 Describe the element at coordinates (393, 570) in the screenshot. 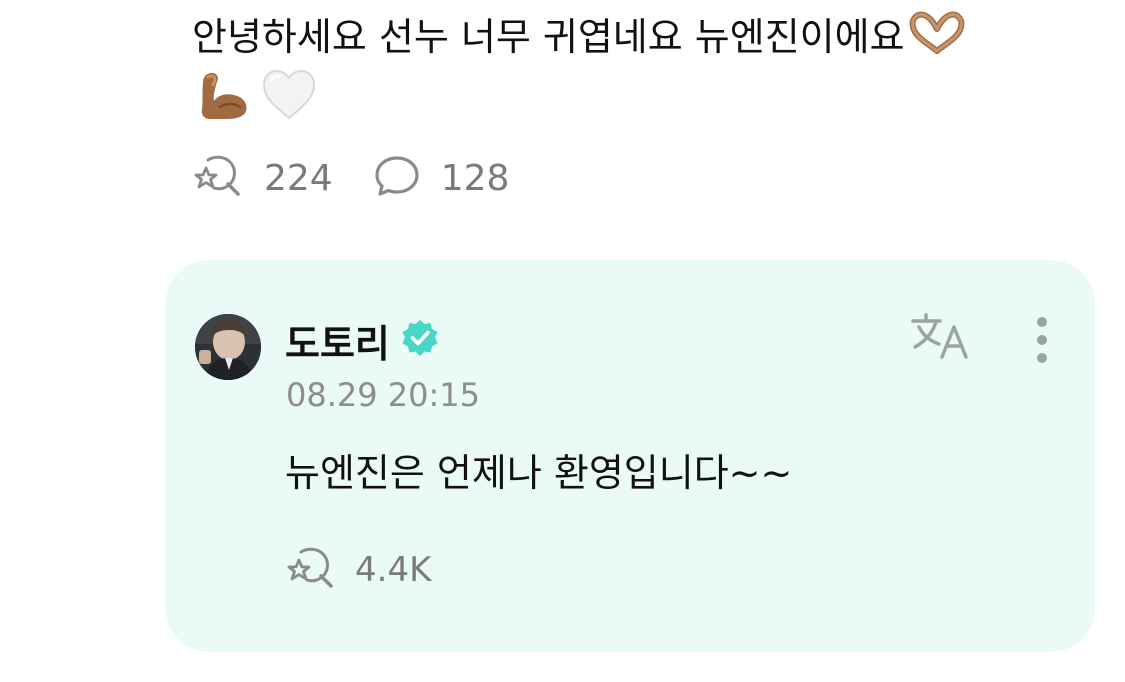

I see `reply-like-count: 4.4K` at that location.